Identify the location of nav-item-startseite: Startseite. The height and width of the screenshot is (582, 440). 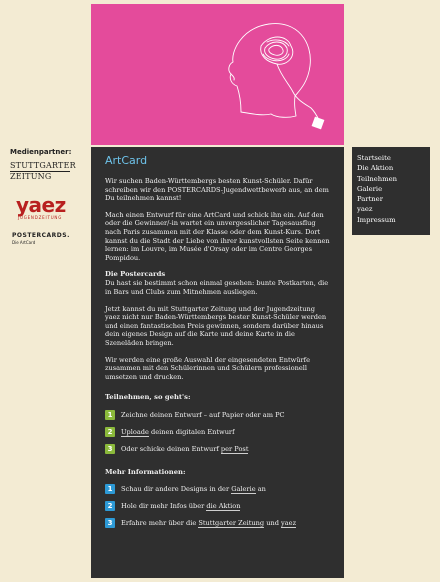
(393, 158).